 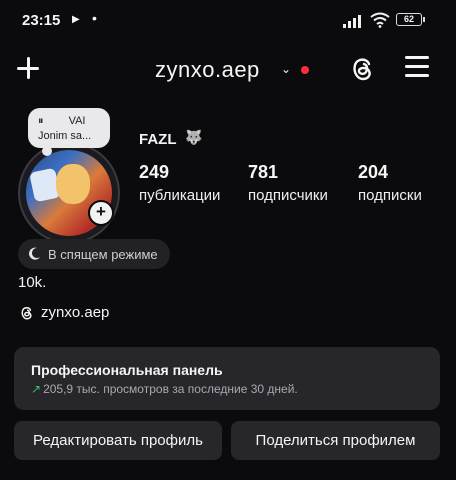 I want to click on chevron-down-icon: ⌄, so click(x=286, y=69).